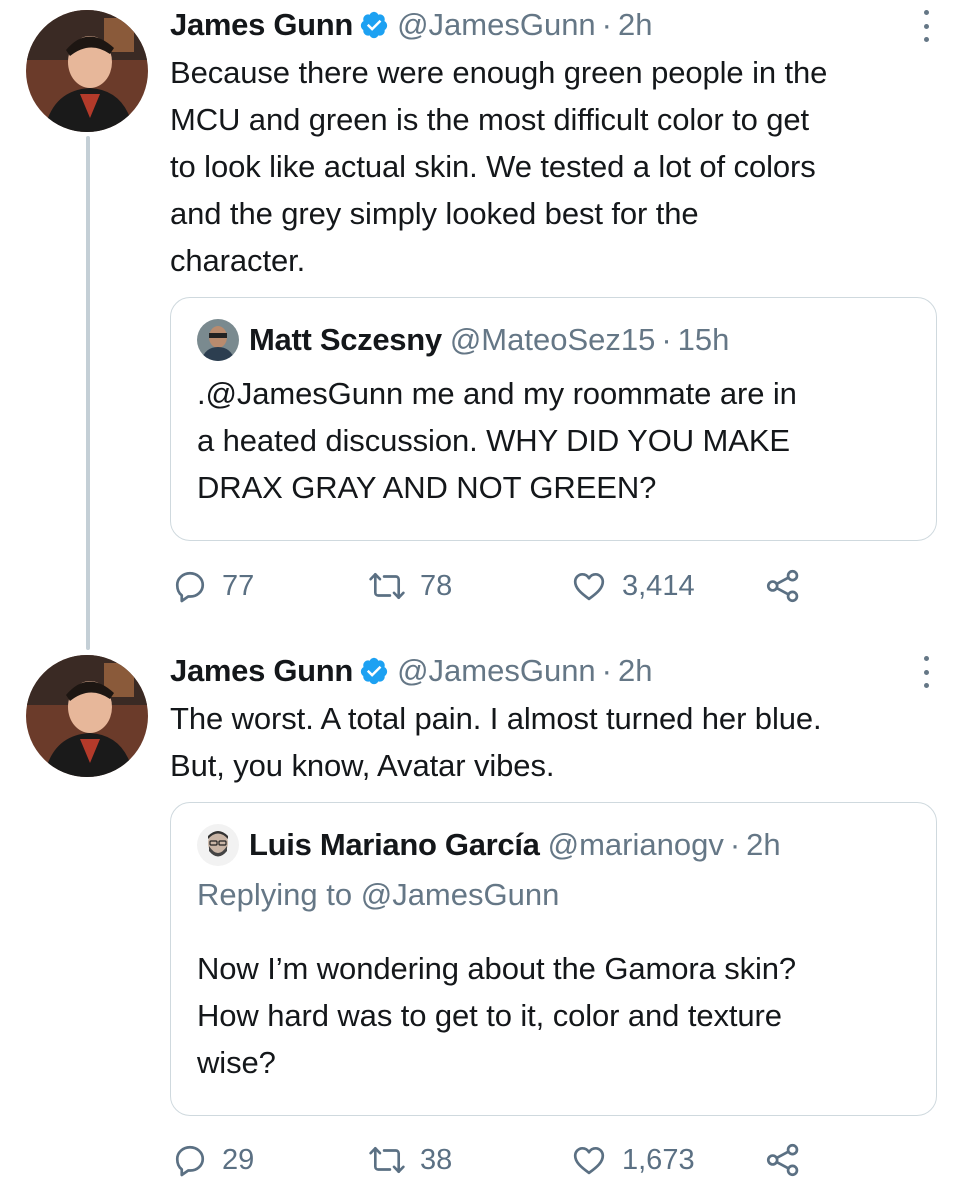 Image resolution: width=964 pixels, height=1200 pixels. What do you see at coordinates (434, 213) in the screenshot?
I see `tweet-text-line: and the grey simply looked best for the` at bounding box center [434, 213].